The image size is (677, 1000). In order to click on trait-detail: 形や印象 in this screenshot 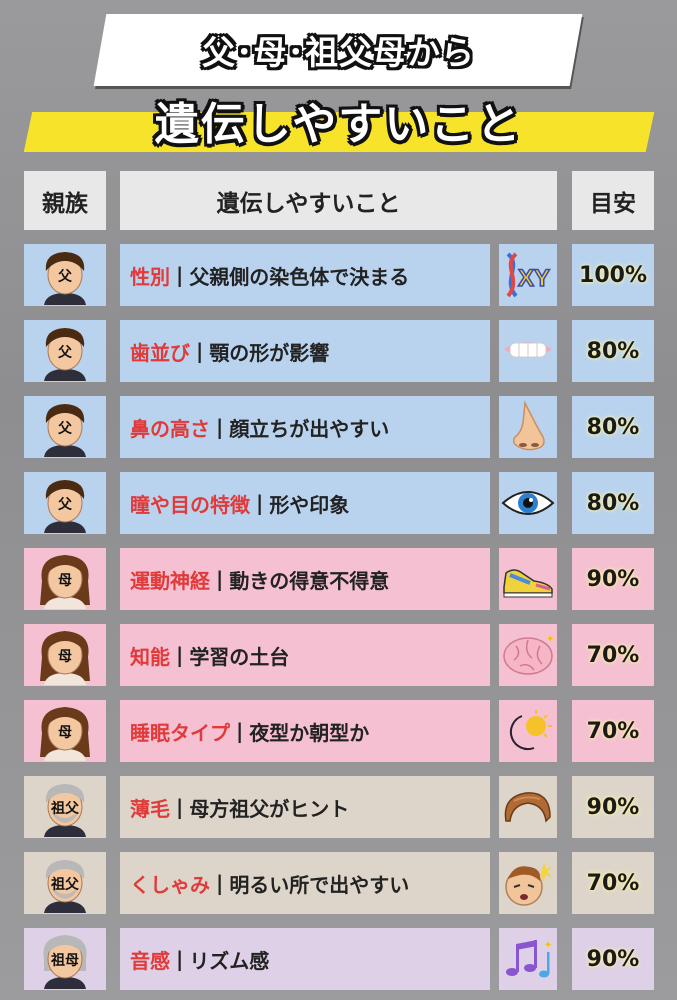, I will do `click(309, 504)`.